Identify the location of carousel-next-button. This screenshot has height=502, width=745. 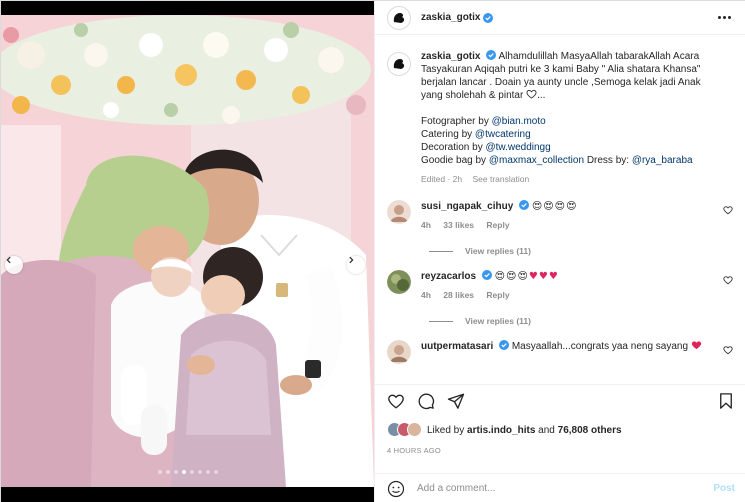
(356, 265).